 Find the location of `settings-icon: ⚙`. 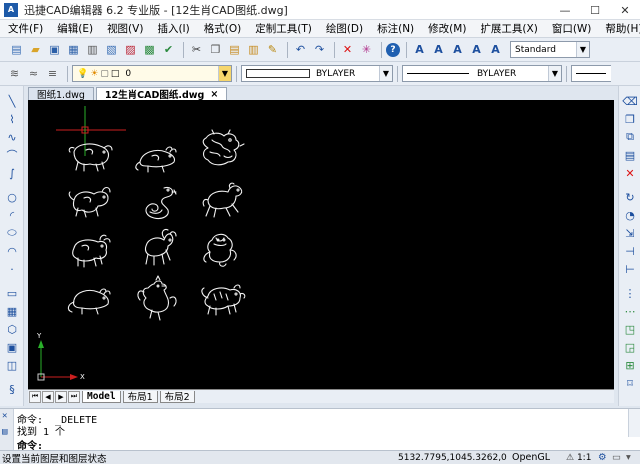

settings-icon: ⚙ is located at coordinates (602, 457).